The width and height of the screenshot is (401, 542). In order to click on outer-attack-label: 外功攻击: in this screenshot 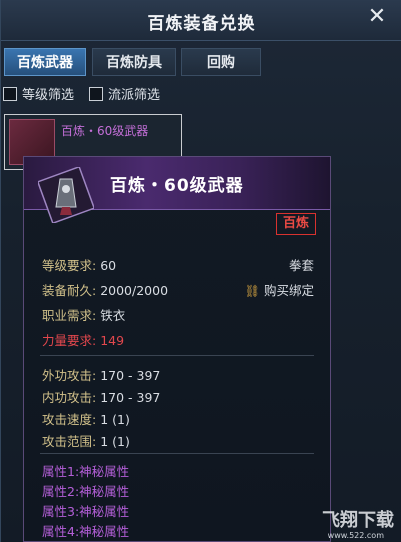, I will do `click(69, 375)`.